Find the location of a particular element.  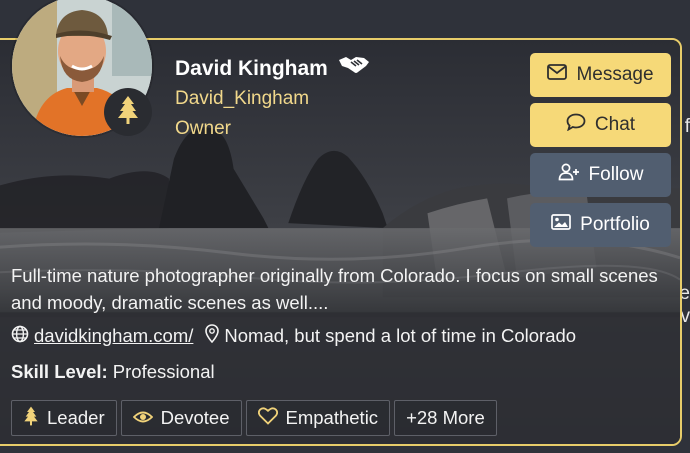

skill-level: Skill Level: Professional is located at coordinates (113, 372).